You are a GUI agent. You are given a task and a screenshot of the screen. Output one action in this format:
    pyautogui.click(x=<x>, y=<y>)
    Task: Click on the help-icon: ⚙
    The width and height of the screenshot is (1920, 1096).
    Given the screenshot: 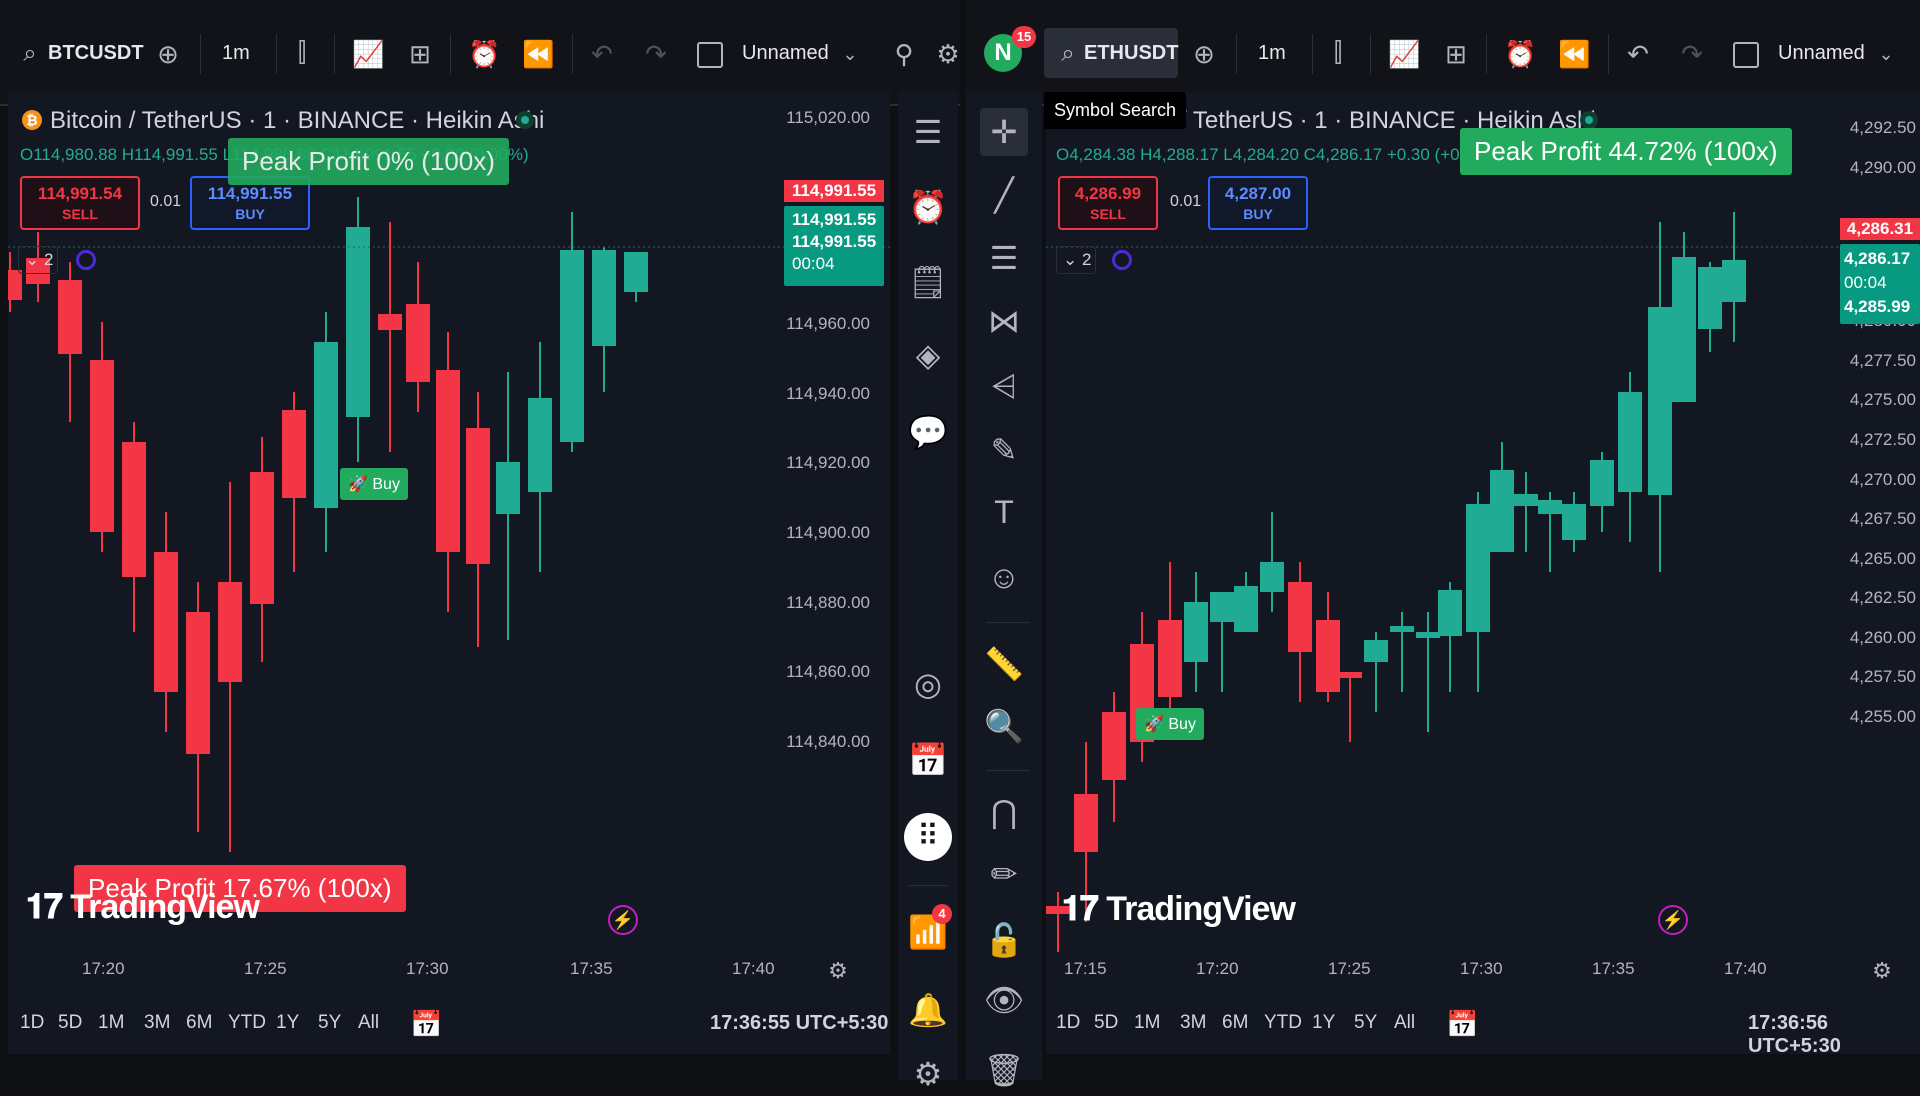 What is the action you would take?
    pyautogui.click(x=928, y=1074)
    